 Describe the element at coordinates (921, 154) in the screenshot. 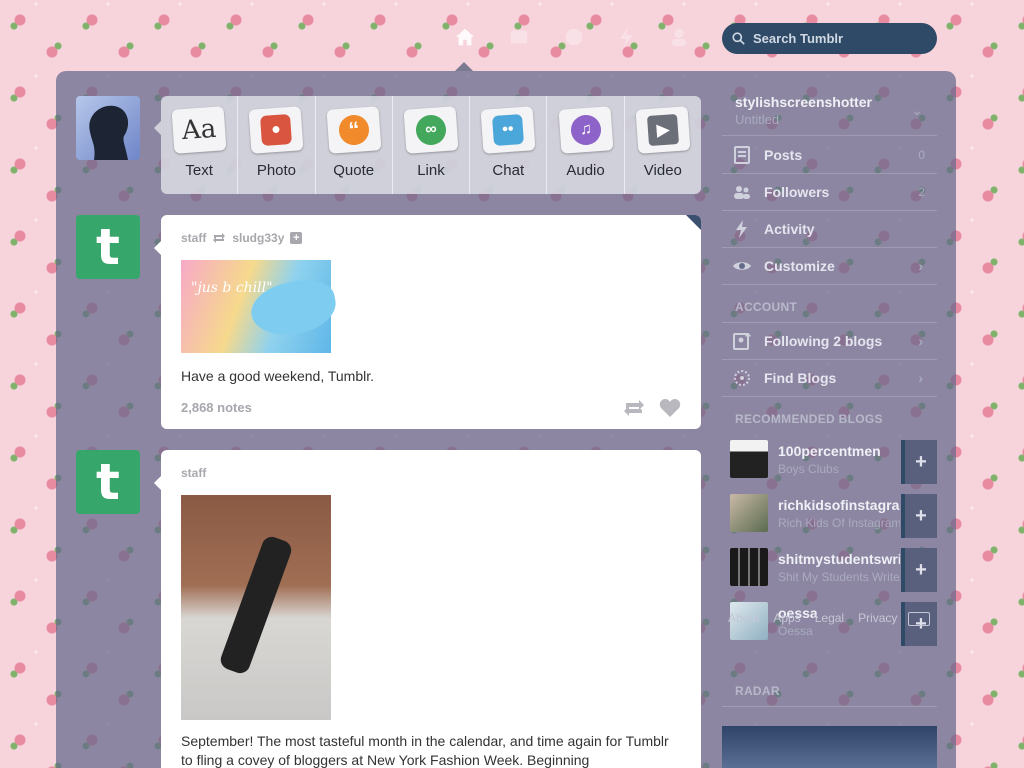

I see `sidebar-item-count: 0` at that location.